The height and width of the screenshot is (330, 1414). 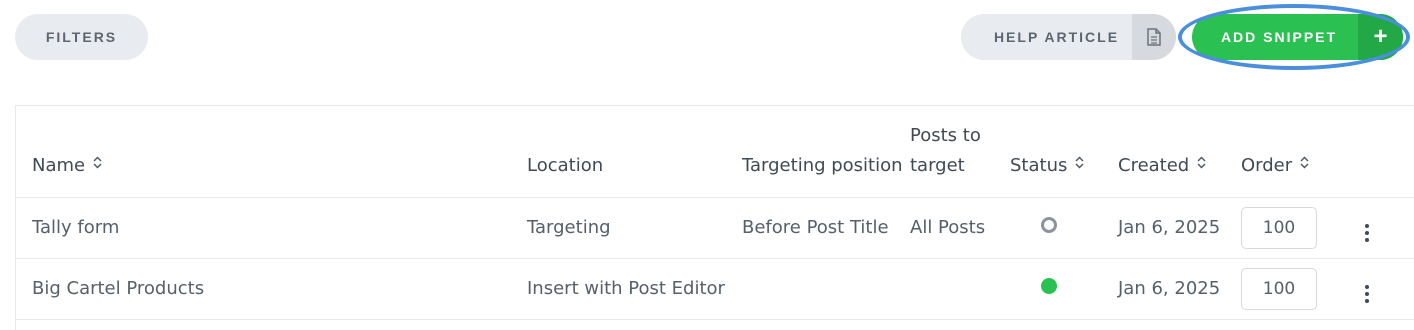 What do you see at coordinates (826, 289) in the screenshot?
I see `cell-targeting-position` at bounding box center [826, 289].